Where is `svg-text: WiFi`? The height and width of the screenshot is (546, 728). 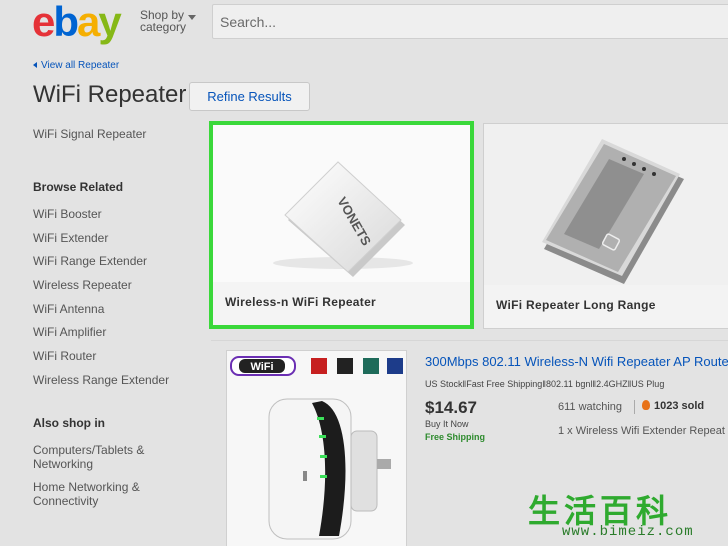 svg-text: WiFi is located at coordinates (261, 367).